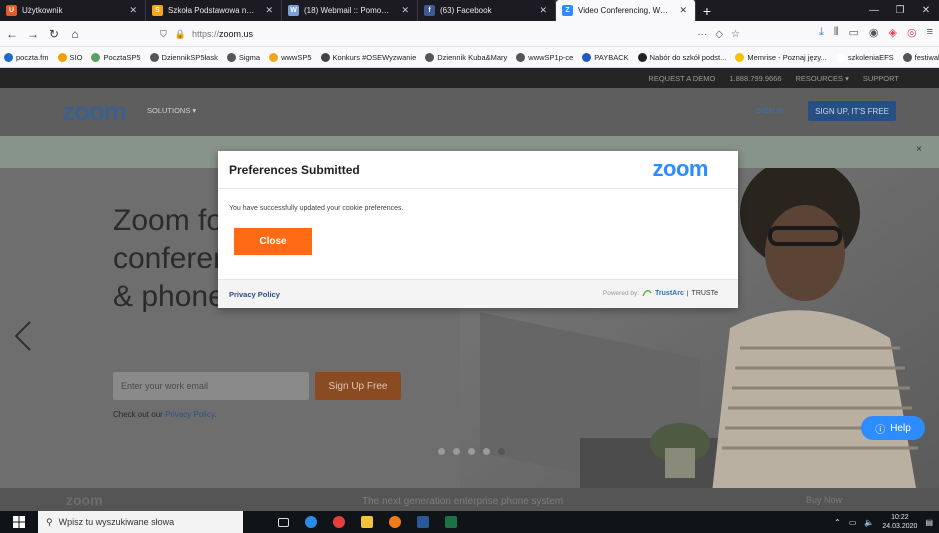  I want to click on bookmark-item: DziennikSP5łask, so click(183, 57).